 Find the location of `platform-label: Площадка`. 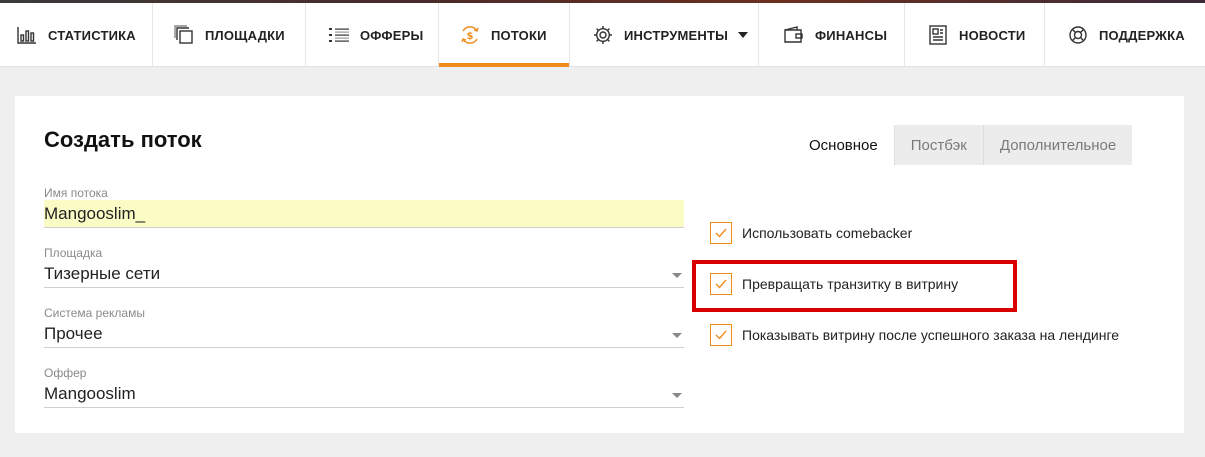

platform-label: Площадка is located at coordinates (73, 253).